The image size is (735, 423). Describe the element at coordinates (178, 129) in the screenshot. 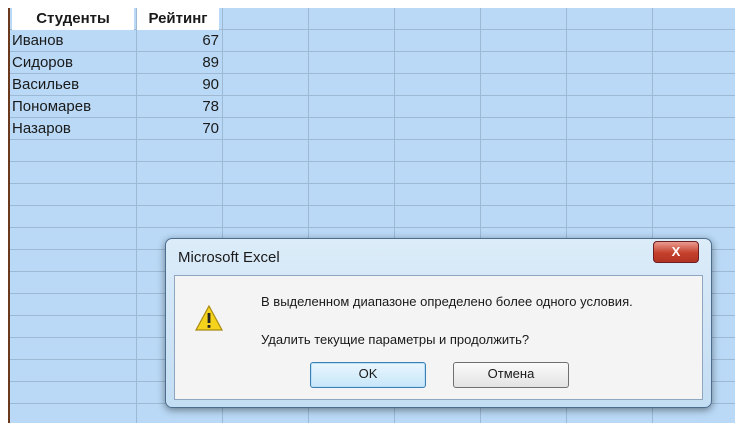

I see `cell-rating: 70` at that location.